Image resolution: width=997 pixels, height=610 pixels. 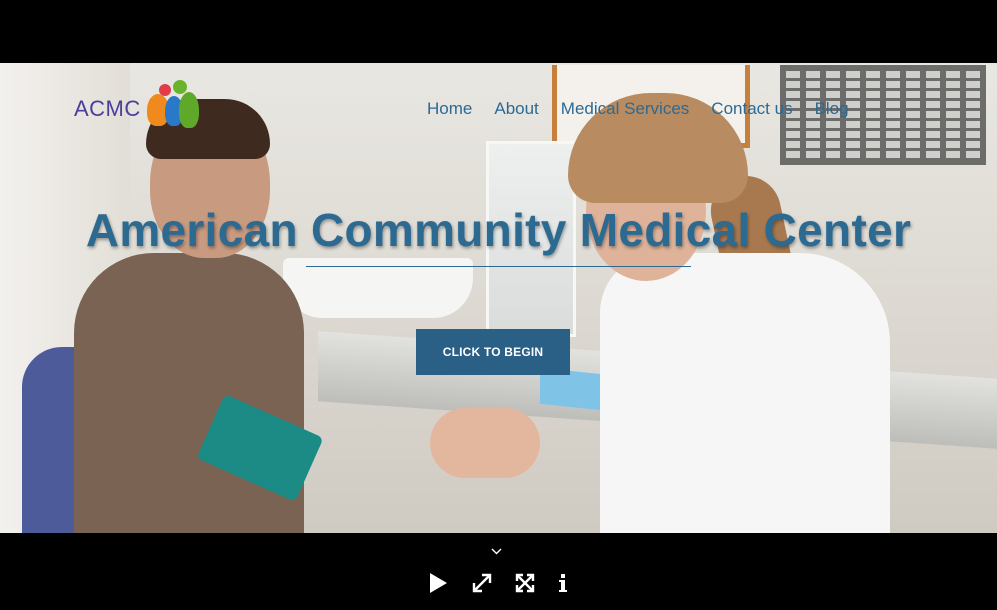 I want to click on nav-about: About, so click(x=516, y=109).